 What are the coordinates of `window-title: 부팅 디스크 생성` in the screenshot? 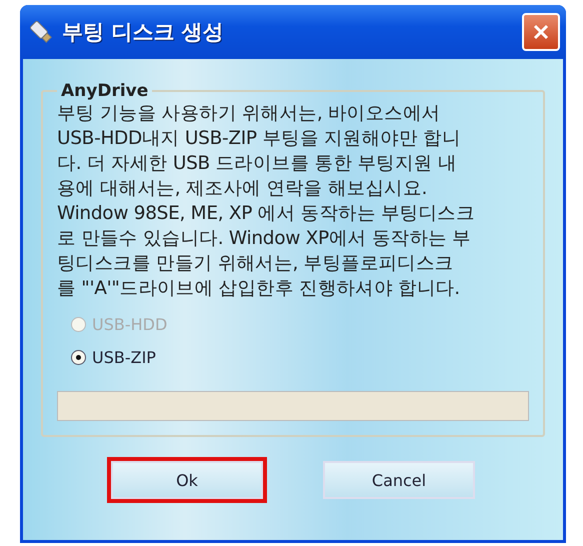 It's located at (143, 32).